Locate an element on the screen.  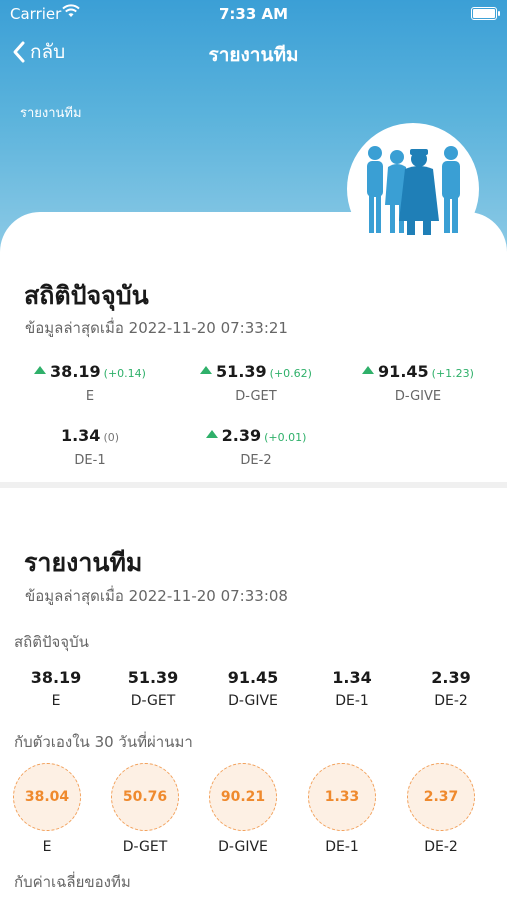
stat-value: 51.39 is located at coordinates (241, 371).